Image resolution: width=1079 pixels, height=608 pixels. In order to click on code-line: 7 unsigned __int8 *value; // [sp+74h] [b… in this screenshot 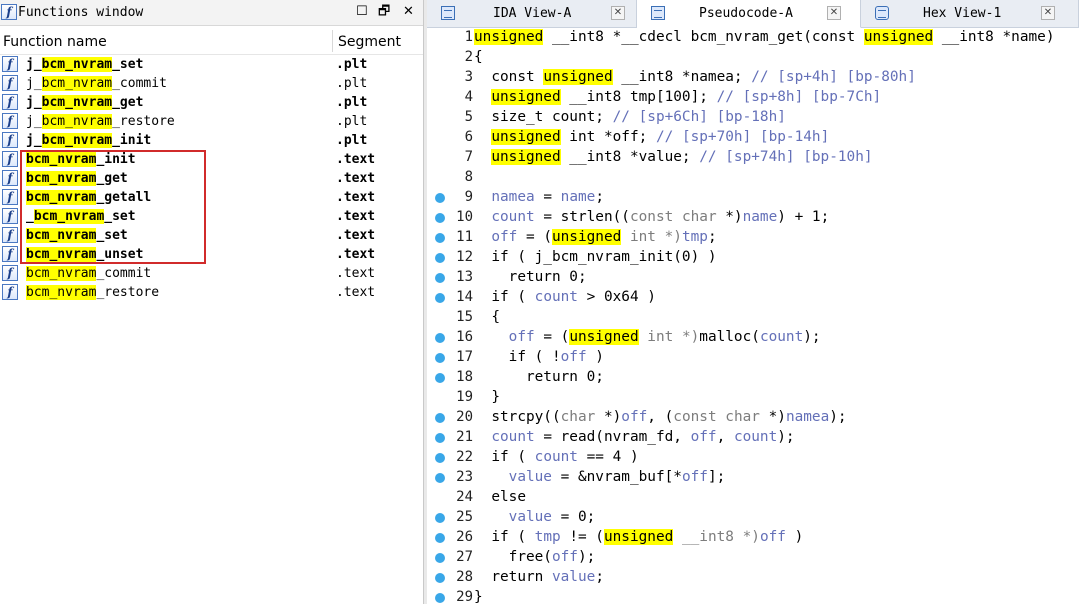, I will do `click(753, 158)`.